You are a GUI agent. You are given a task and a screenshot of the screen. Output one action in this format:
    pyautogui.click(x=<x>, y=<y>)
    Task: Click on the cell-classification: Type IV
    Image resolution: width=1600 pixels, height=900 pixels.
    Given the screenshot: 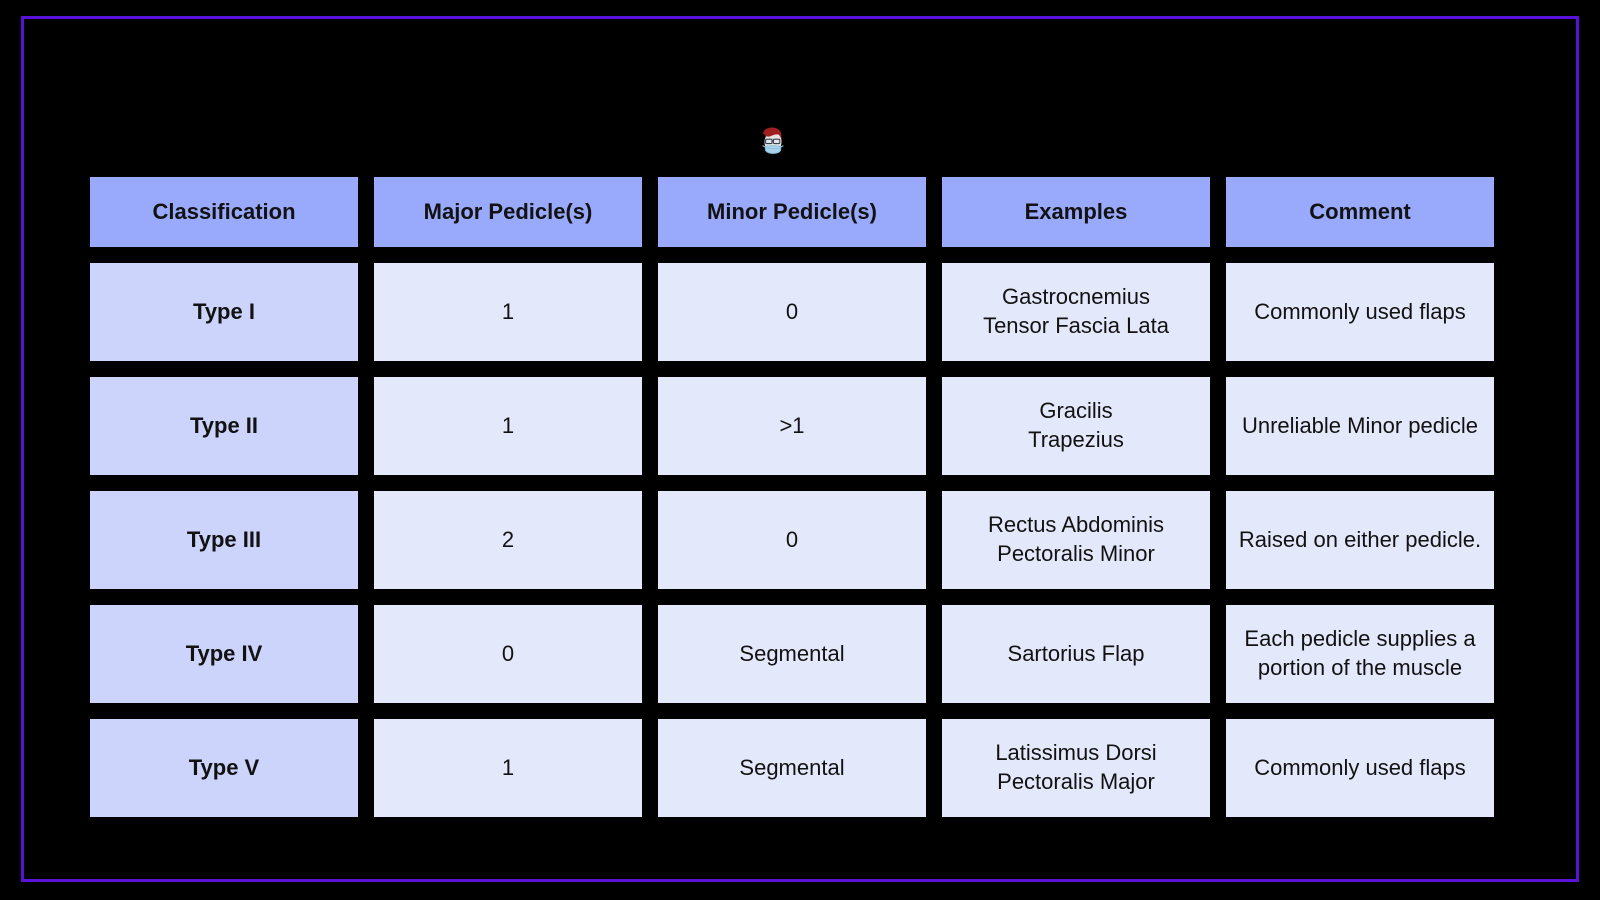 What is the action you would take?
    pyautogui.click(x=224, y=654)
    